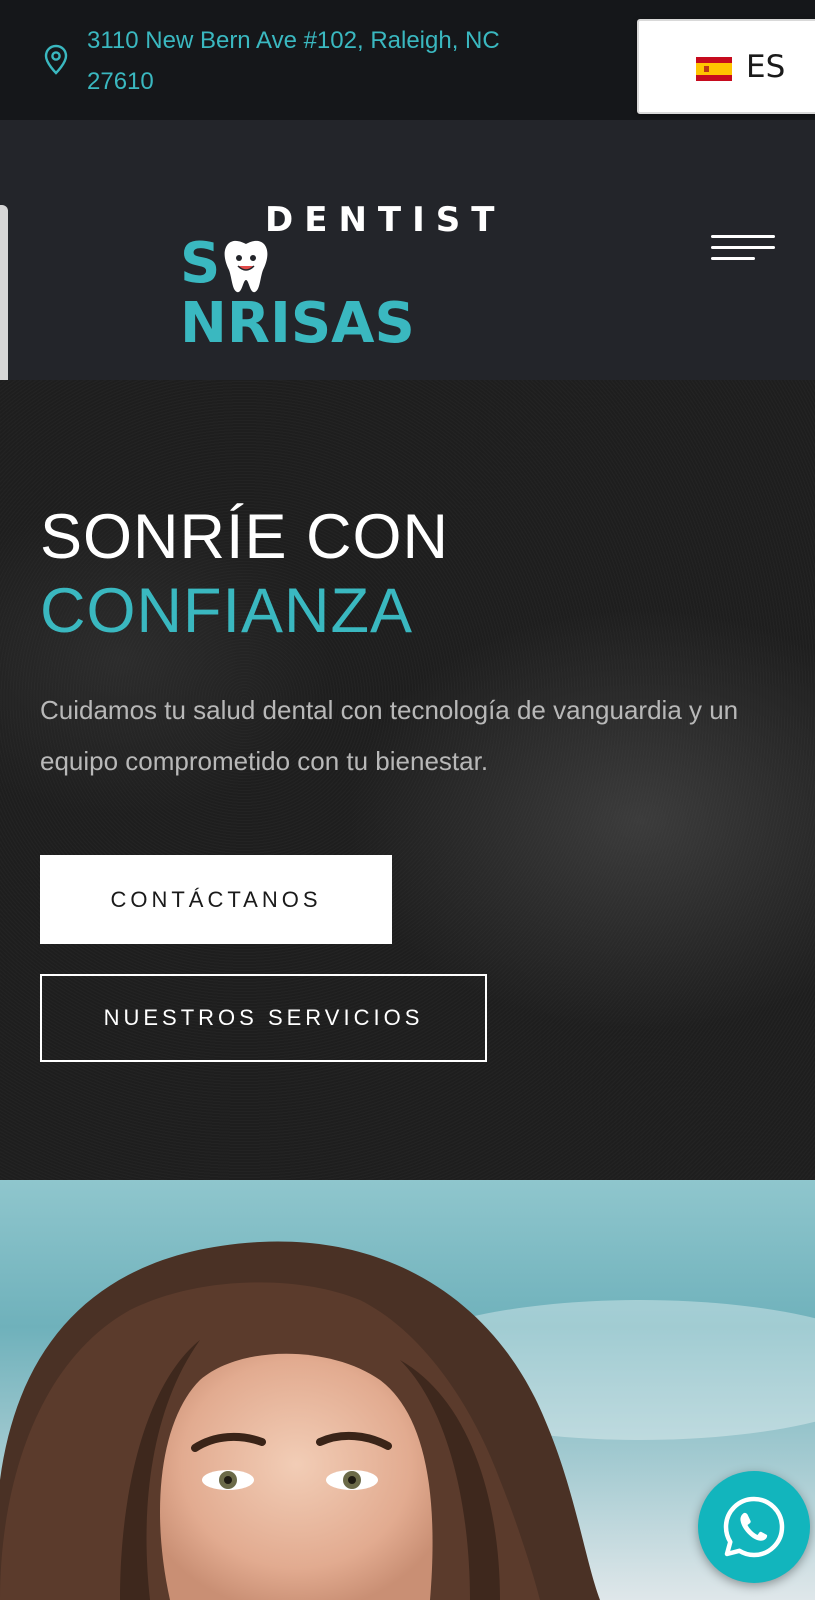 This screenshot has width=815, height=1600. Describe the element at coordinates (297, 323) in the screenshot. I see `logo-line2-part2: NRISAS` at that location.